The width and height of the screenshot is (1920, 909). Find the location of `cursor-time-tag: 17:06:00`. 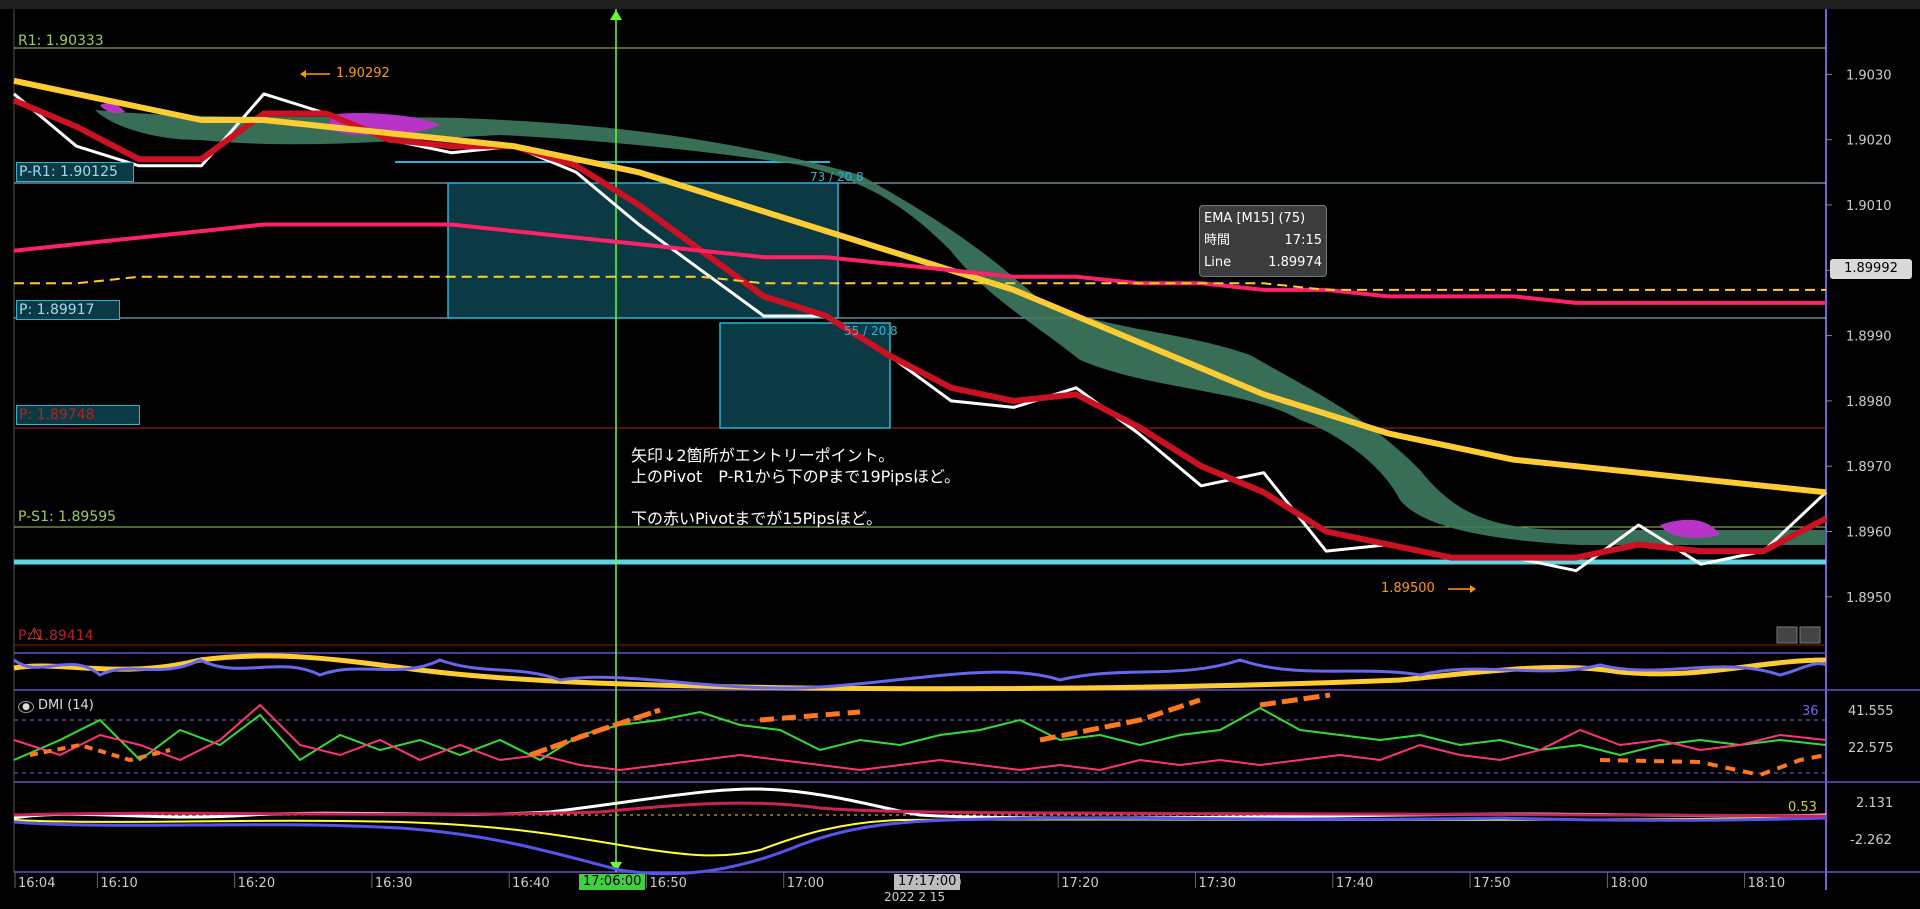

cursor-time-tag: 17:06:00 is located at coordinates (612, 882).